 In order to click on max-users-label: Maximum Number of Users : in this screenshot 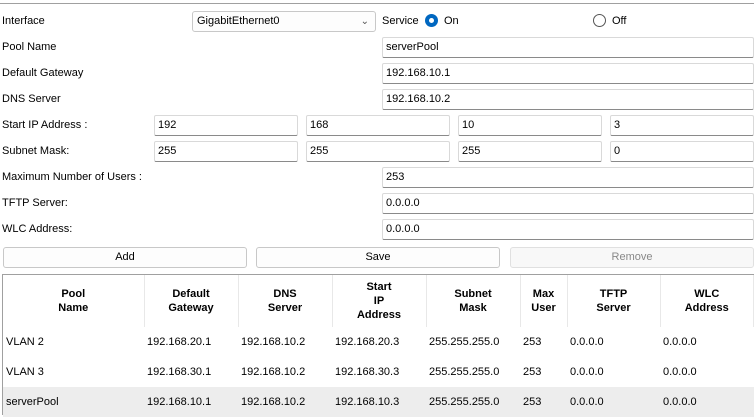, I will do `click(72, 177)`.